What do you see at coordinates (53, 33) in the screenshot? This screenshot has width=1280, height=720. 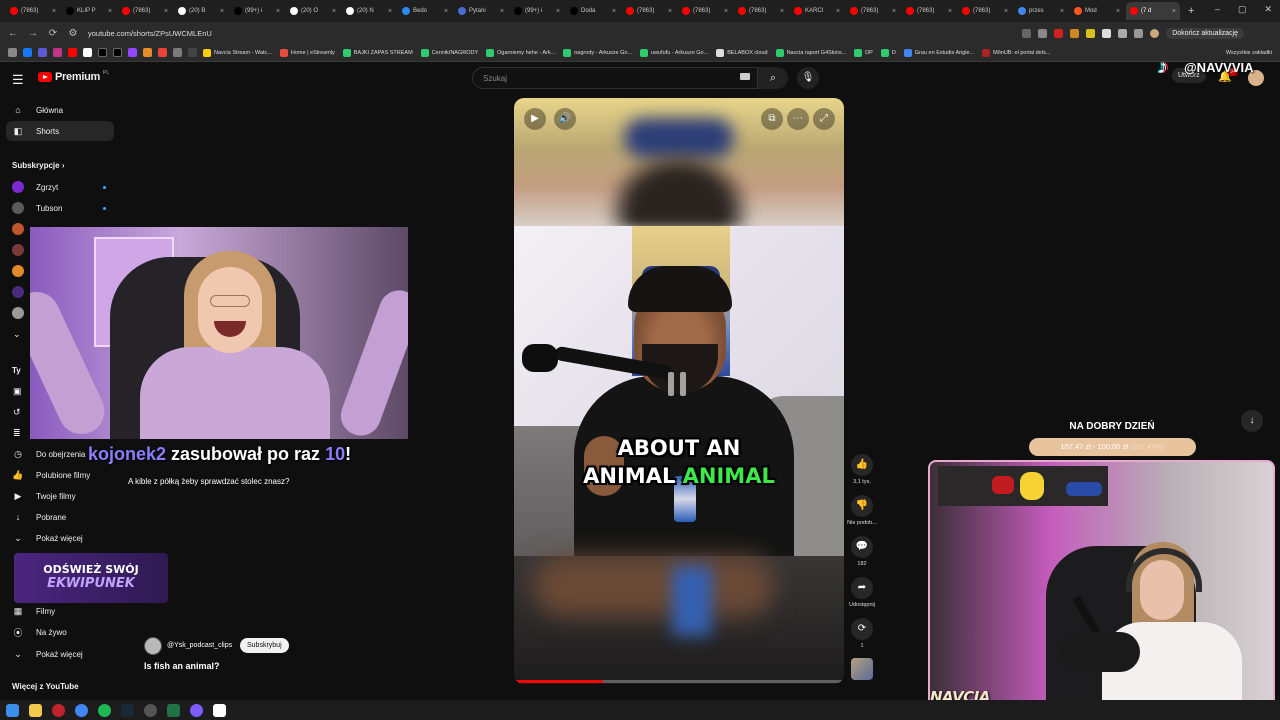 I see `reload-icon: ⟳` at bounding box center [53, 33].